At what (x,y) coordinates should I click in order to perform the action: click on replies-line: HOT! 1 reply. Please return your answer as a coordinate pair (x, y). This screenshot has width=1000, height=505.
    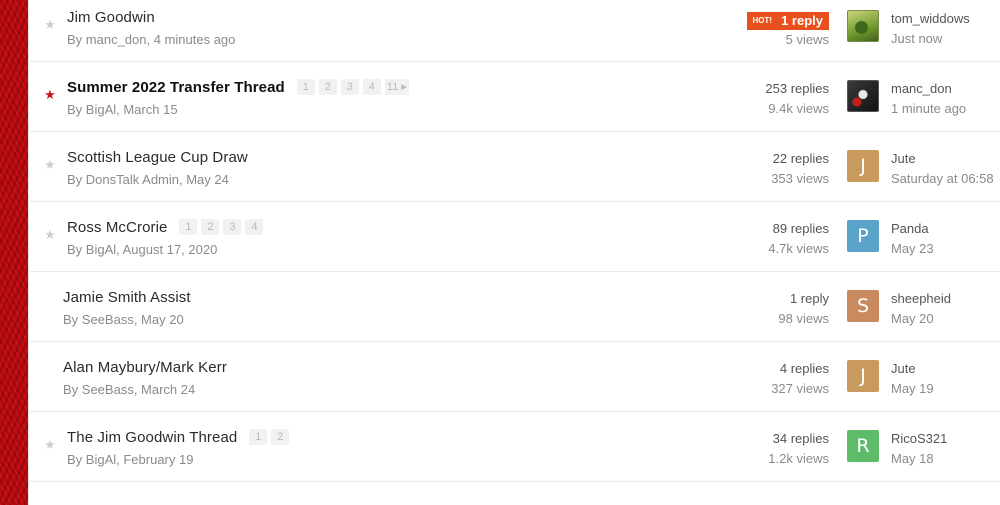
    Looking at the image, I should click on (769, 19).